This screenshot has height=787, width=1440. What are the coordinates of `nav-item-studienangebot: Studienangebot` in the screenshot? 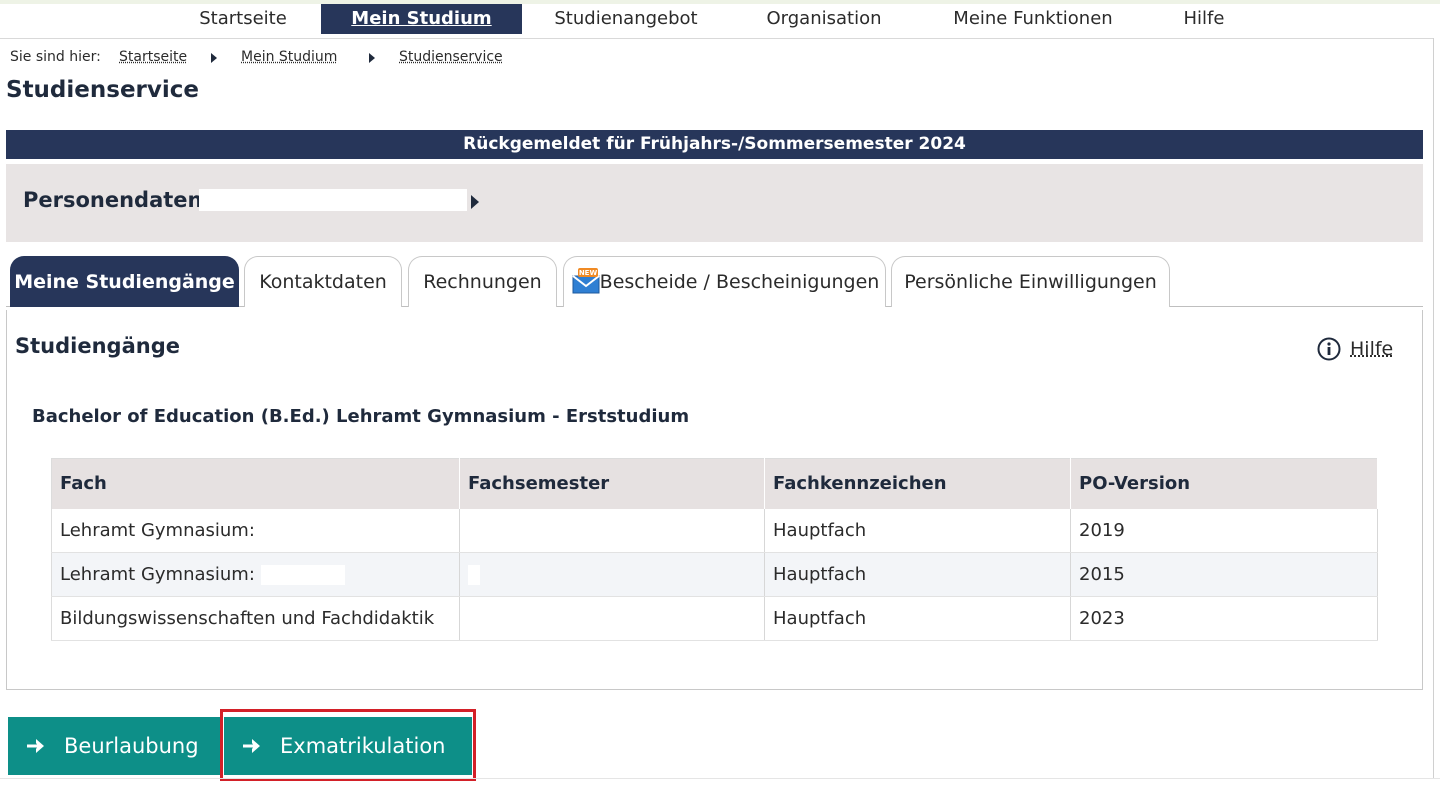 It's located at (626, 19).